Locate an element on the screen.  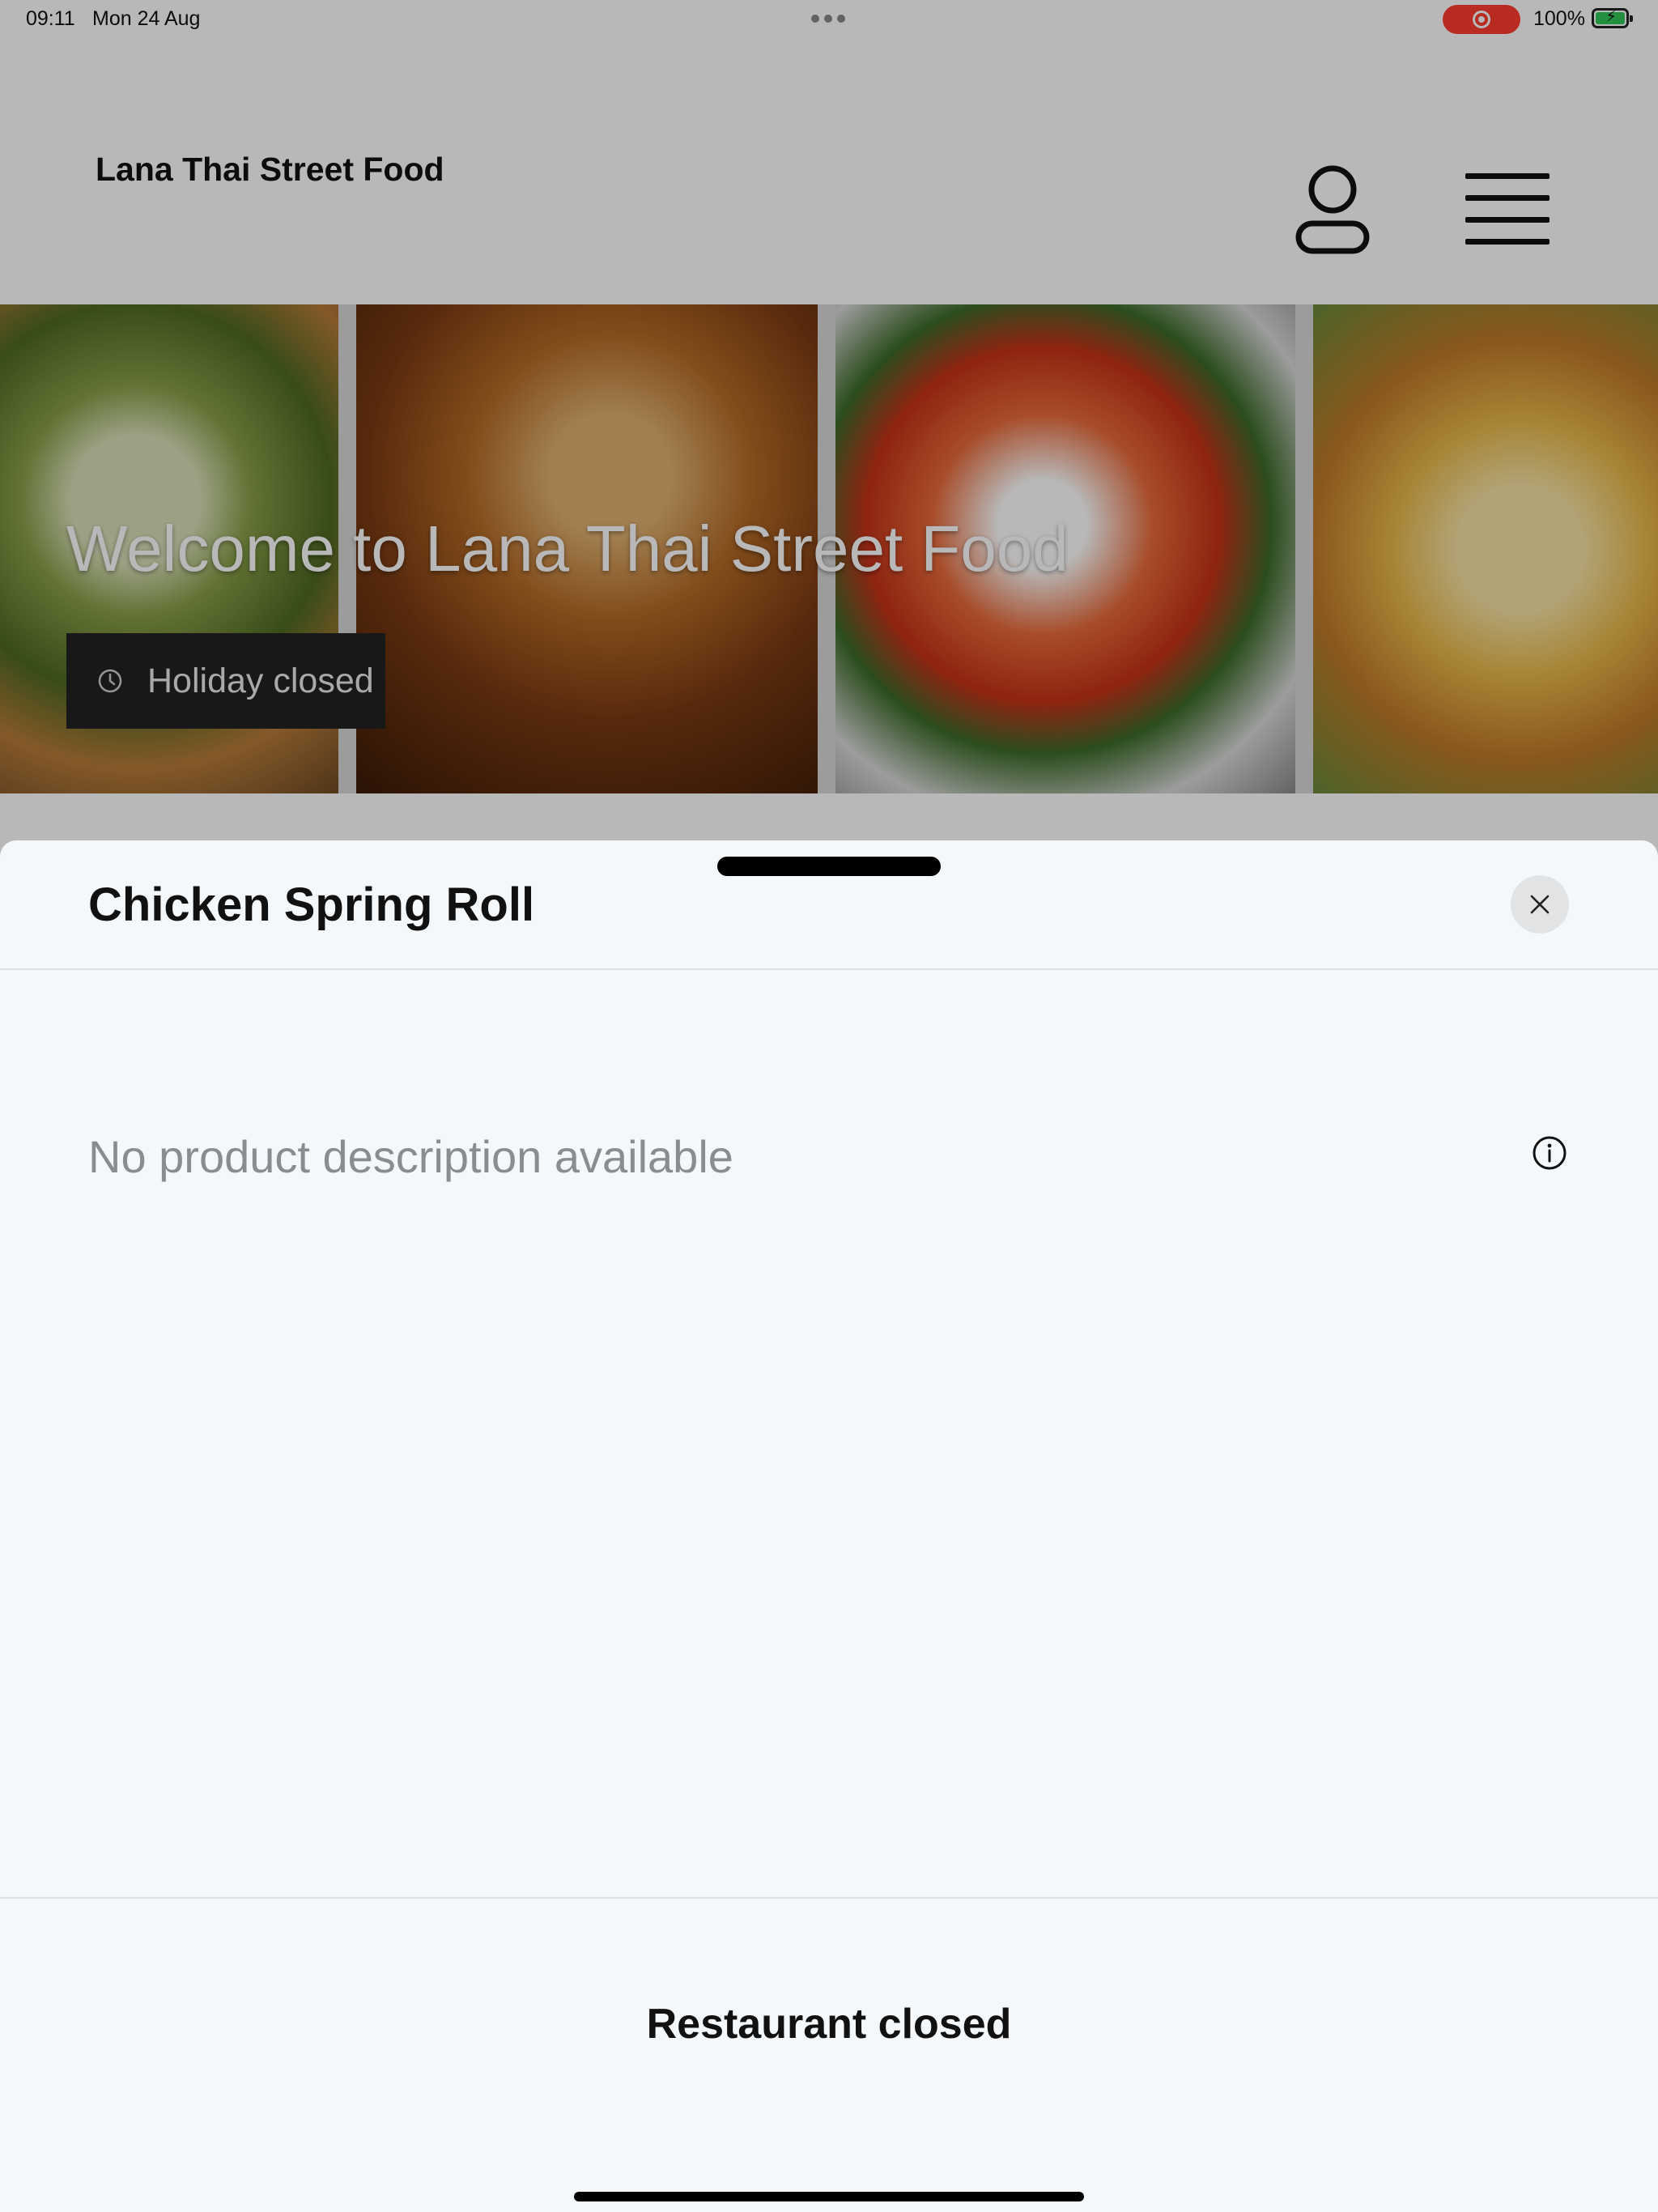
close-icon is located at coordinates (1540, 904).